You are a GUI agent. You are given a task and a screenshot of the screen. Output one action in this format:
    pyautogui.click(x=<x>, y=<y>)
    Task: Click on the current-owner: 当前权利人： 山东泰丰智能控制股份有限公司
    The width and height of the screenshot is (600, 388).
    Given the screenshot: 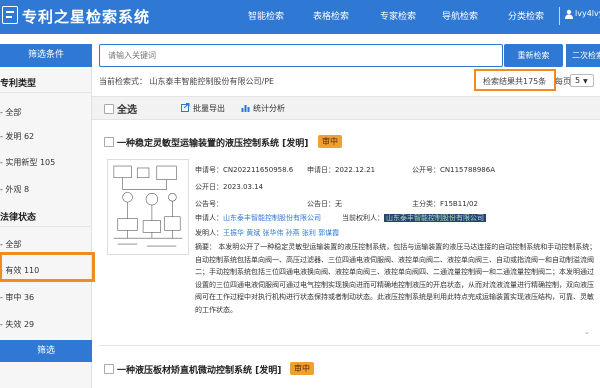 What is the action you would take?
    pyautogui.click(x=414, y=218)
    